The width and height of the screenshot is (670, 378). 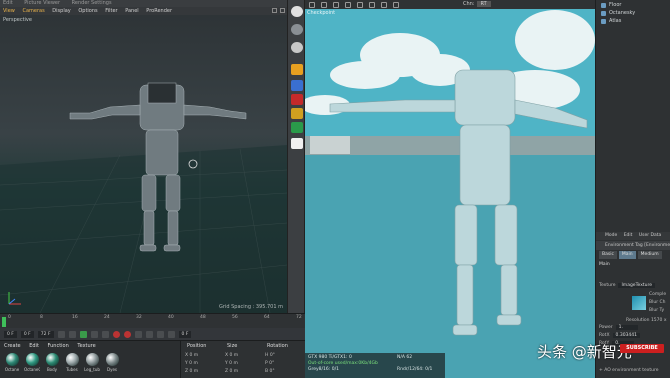 I want to click on frame-start-field: 0 F, so click(x=10, y=334).